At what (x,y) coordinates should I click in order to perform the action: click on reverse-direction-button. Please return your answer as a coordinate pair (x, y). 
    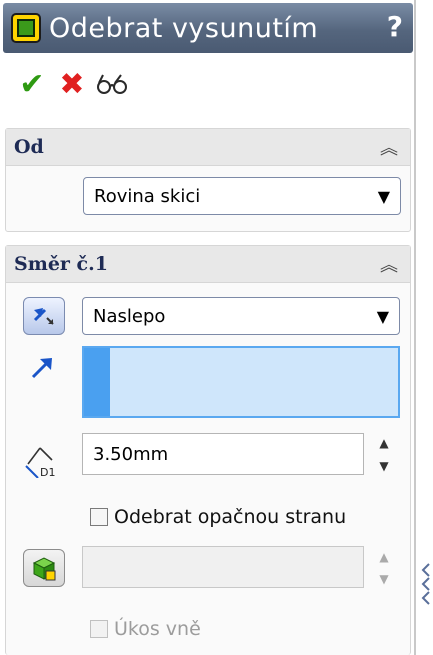
    Looking at the image, I should click on (44, 316).